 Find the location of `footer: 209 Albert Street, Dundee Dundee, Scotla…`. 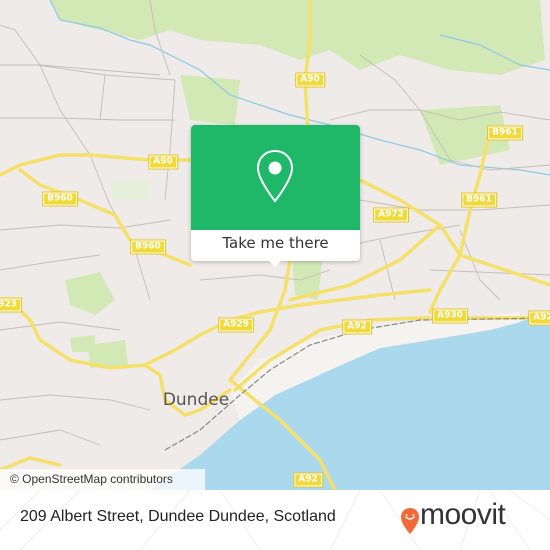

footer: 209 Albert Street, Dundee Dundee, Scotla… is located at coordinates (275, 520).